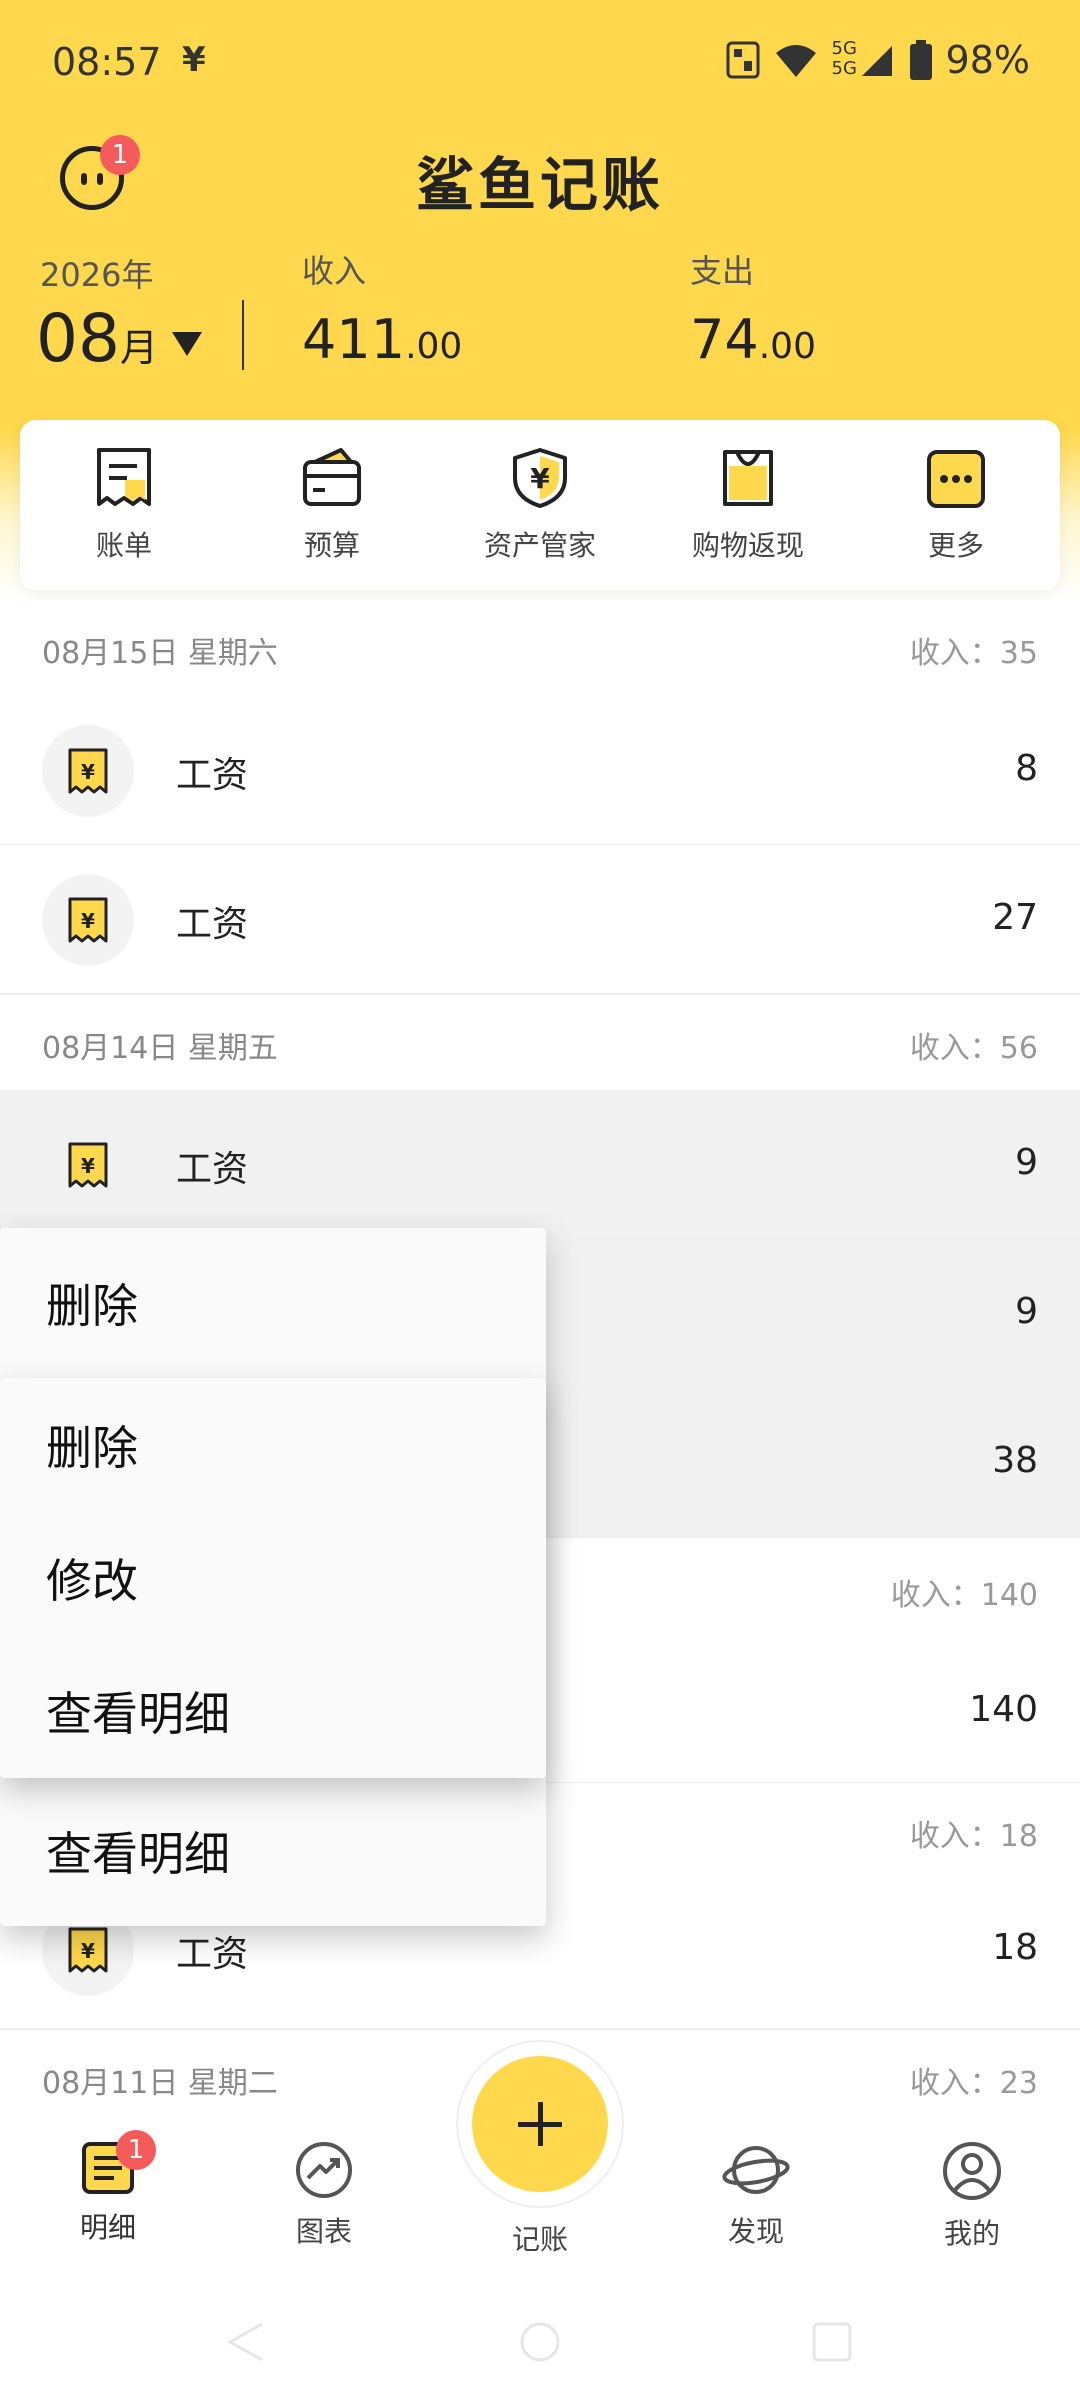  What do you see at coordinates (973, 653) in the screenshot?
I see `day-summary: 收入：35` at bounding box center [973, 653].